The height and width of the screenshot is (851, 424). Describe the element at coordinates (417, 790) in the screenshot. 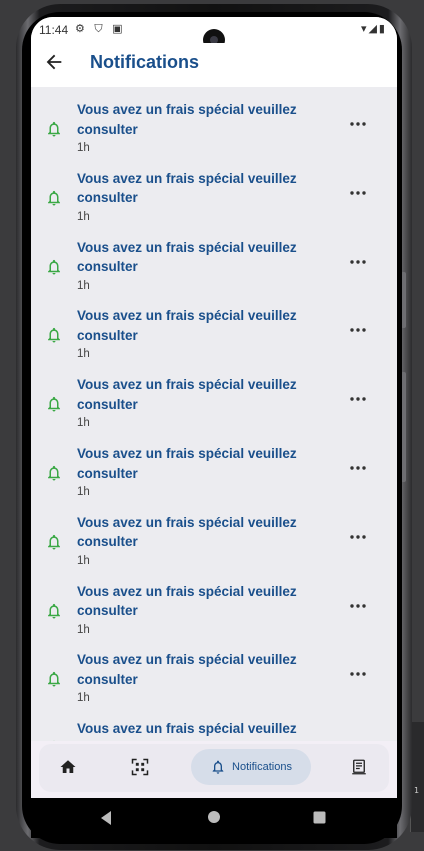

I see `side-strip-text: 1` at that location.